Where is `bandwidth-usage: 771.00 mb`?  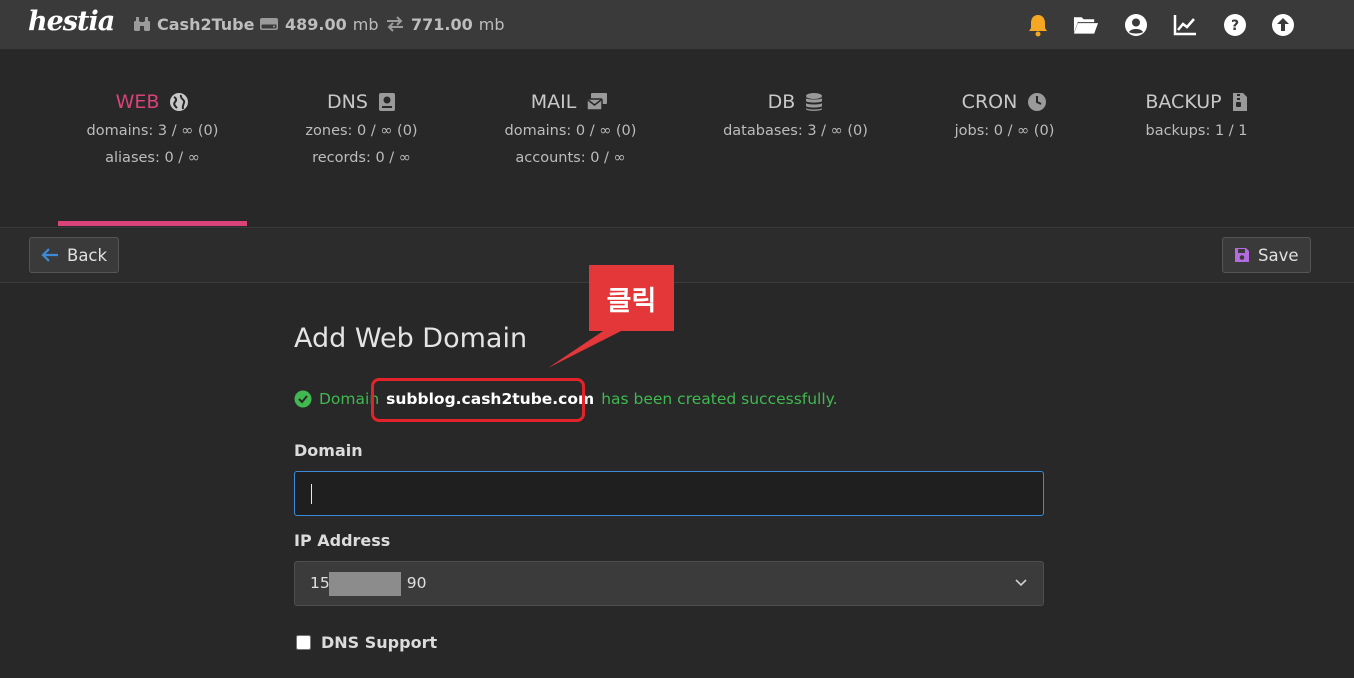
bandwidth-usage: 771.00 mb is located at coordinates (445, 24).